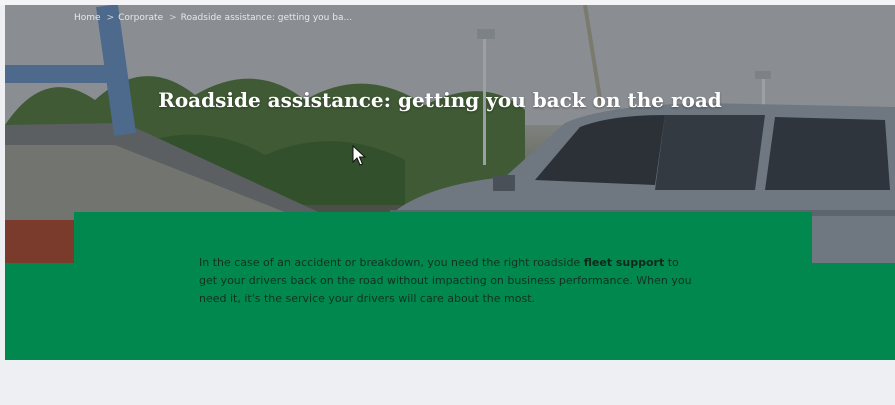 This screenshot has width=895, height=405. I want to click on breadcrumb-home: Home, so click(87, 18).